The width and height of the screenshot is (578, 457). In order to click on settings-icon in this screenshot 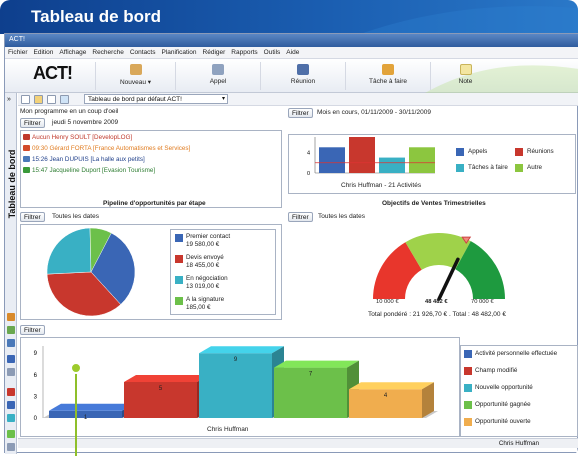, I will do `click(11, 447)`.